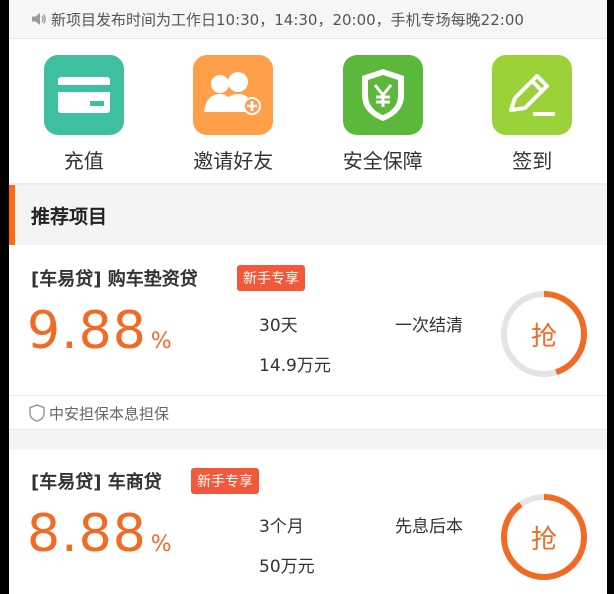  I want to click on notice-bar: 新项目发布时间为工作日10:30，14:30，20:00，手机专场每晚22:00, so click(308, 19).